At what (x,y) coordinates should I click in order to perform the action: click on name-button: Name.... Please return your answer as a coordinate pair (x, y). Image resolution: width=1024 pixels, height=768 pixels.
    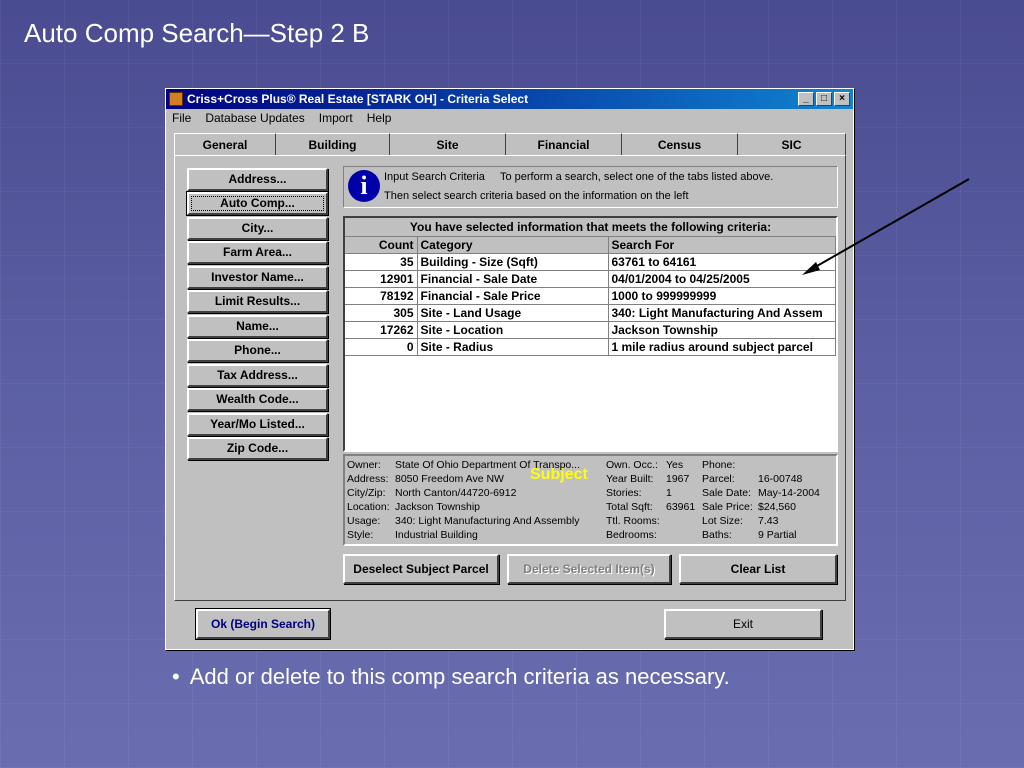
    Looking at the image, I should click on (257, 326).